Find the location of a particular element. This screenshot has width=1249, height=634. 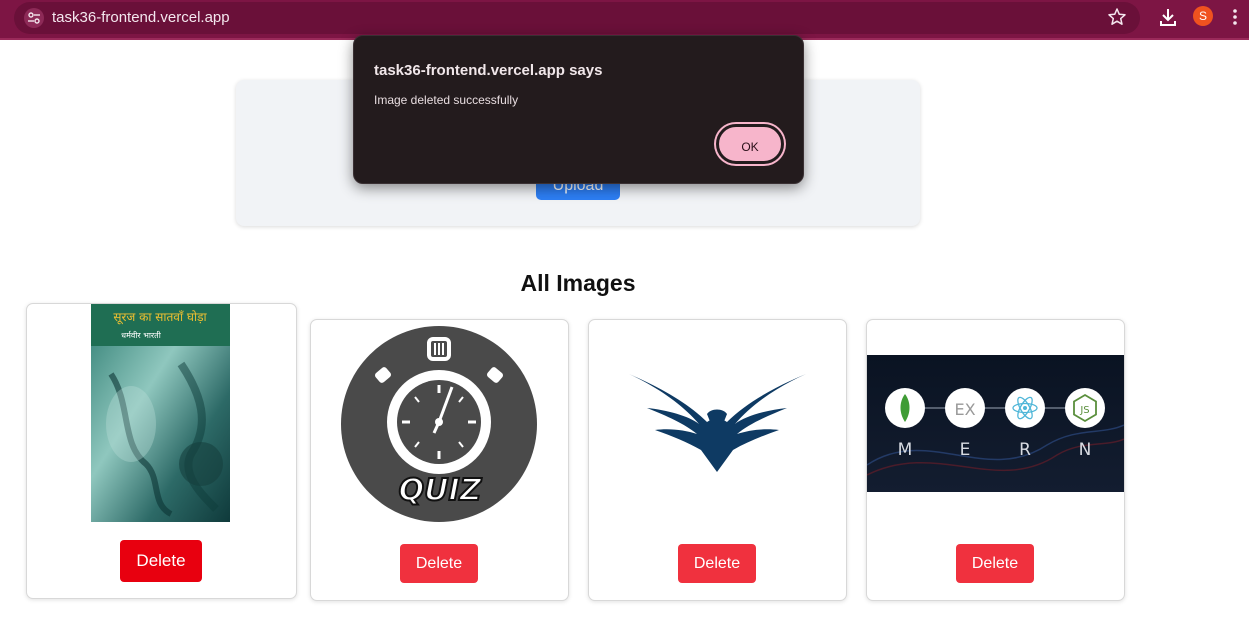

page-title: All Images is located at coordinates (578, 283).